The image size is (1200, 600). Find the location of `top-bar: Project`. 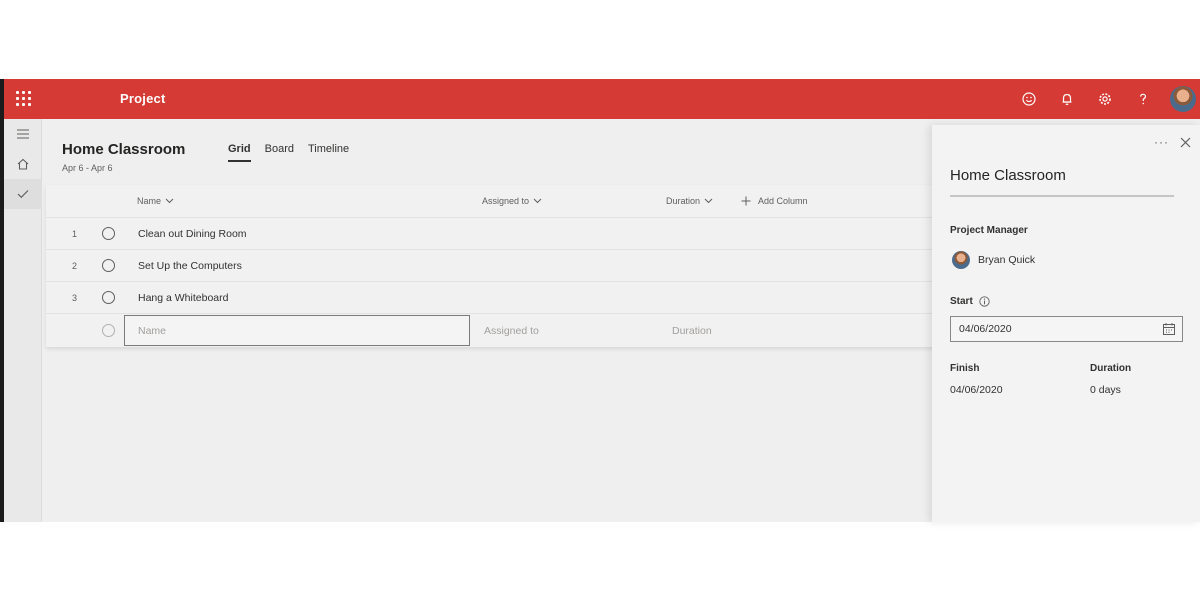

top-bar: Project is located at coordinates (602, 99).